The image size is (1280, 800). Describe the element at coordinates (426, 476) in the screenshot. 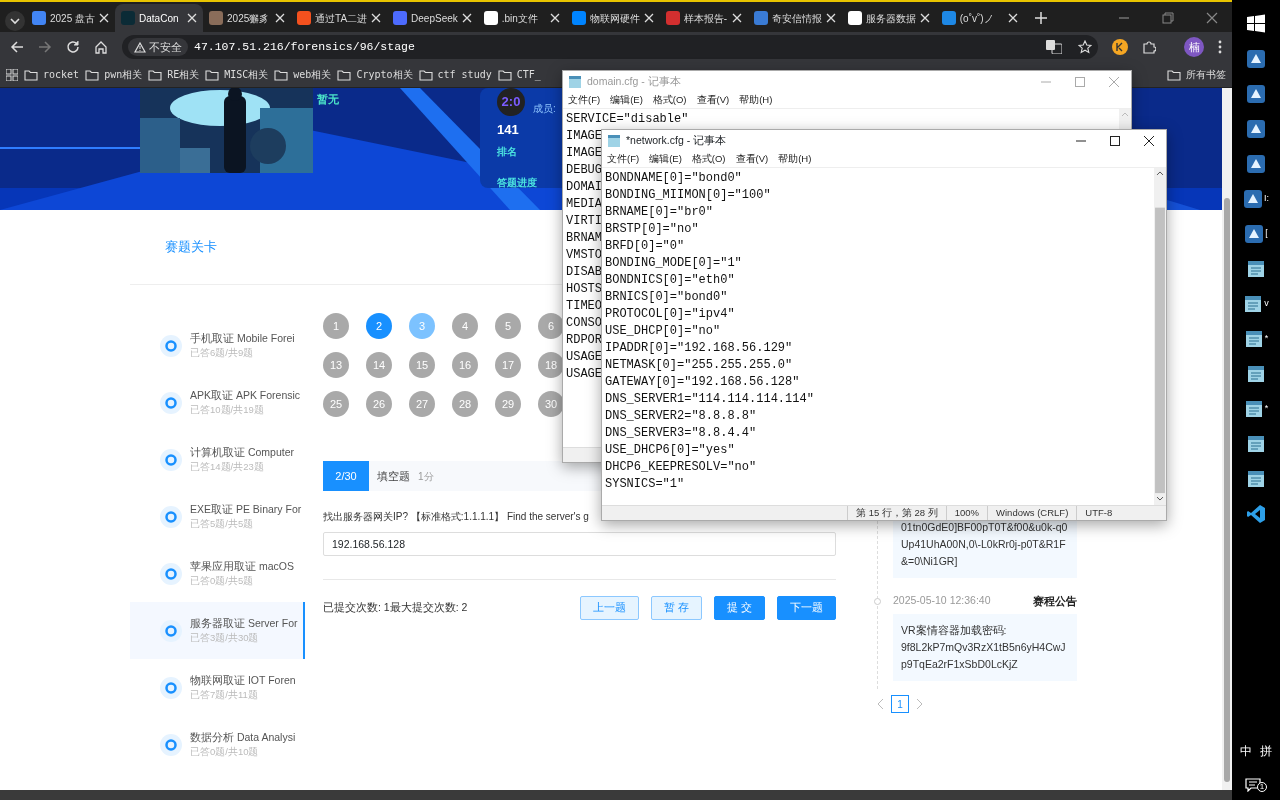

I see `question-points: 1分` at that location.